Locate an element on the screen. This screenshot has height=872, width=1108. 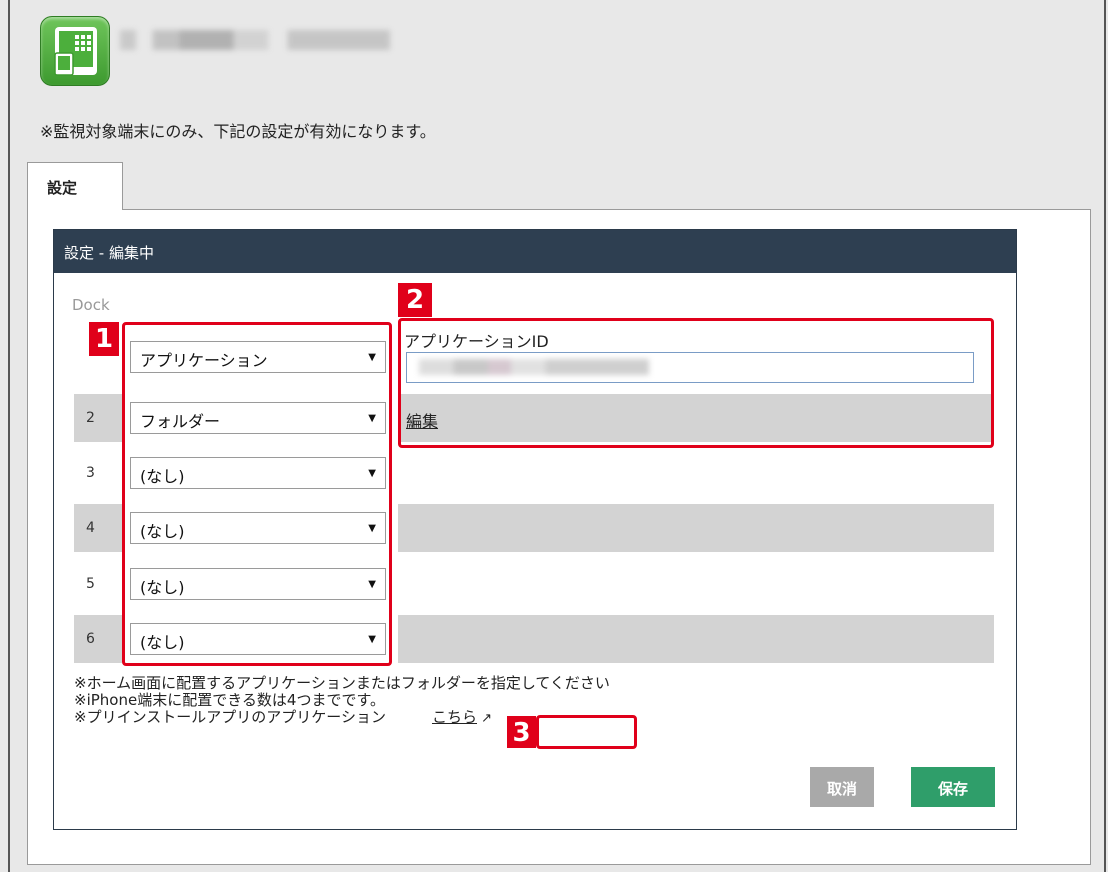
row-number: 2 is located at coordinates (98, 418).